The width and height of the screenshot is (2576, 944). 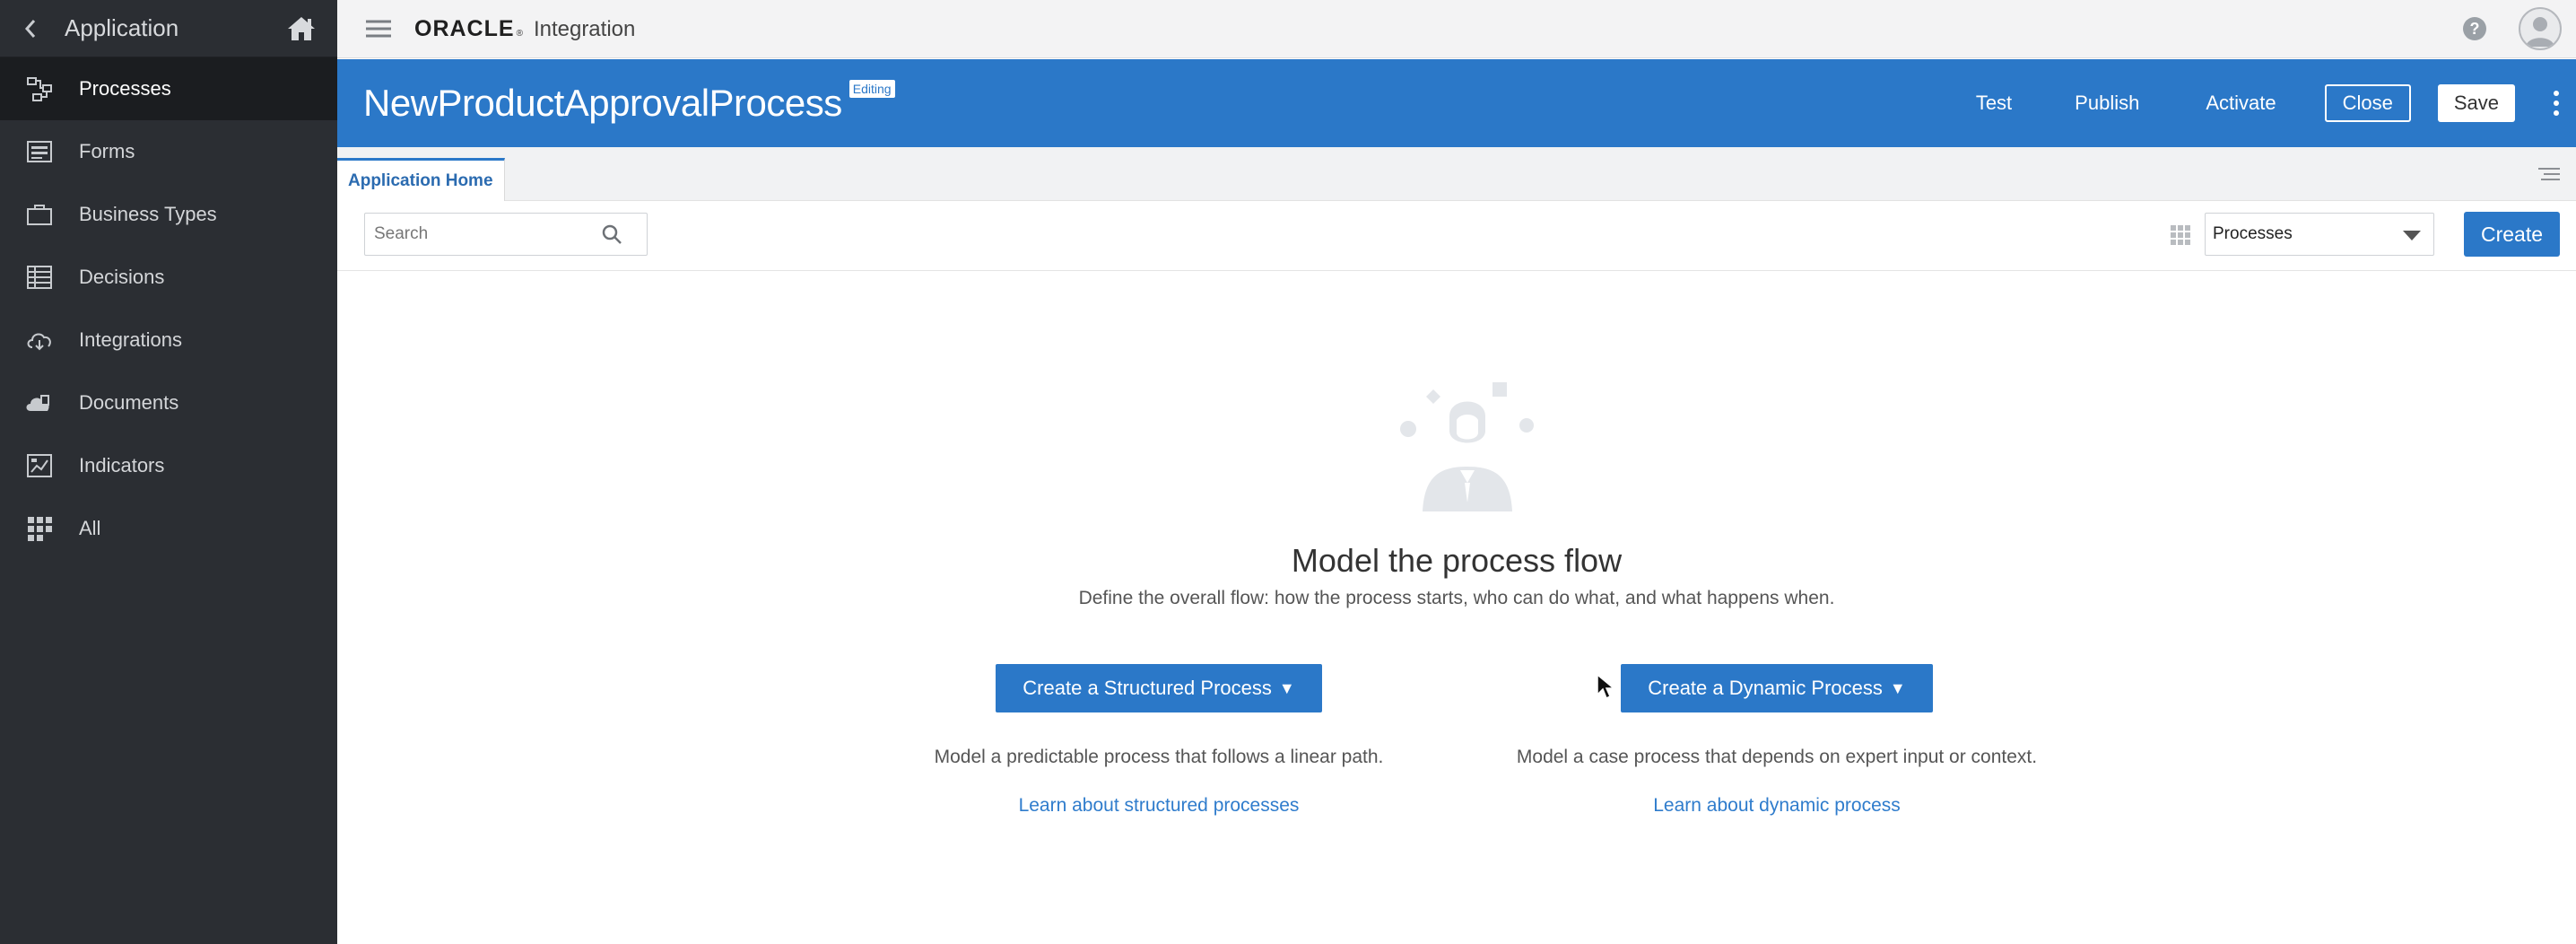 I want to click on empty-state-title: Model the process flow, so click(x=1457, y=560).